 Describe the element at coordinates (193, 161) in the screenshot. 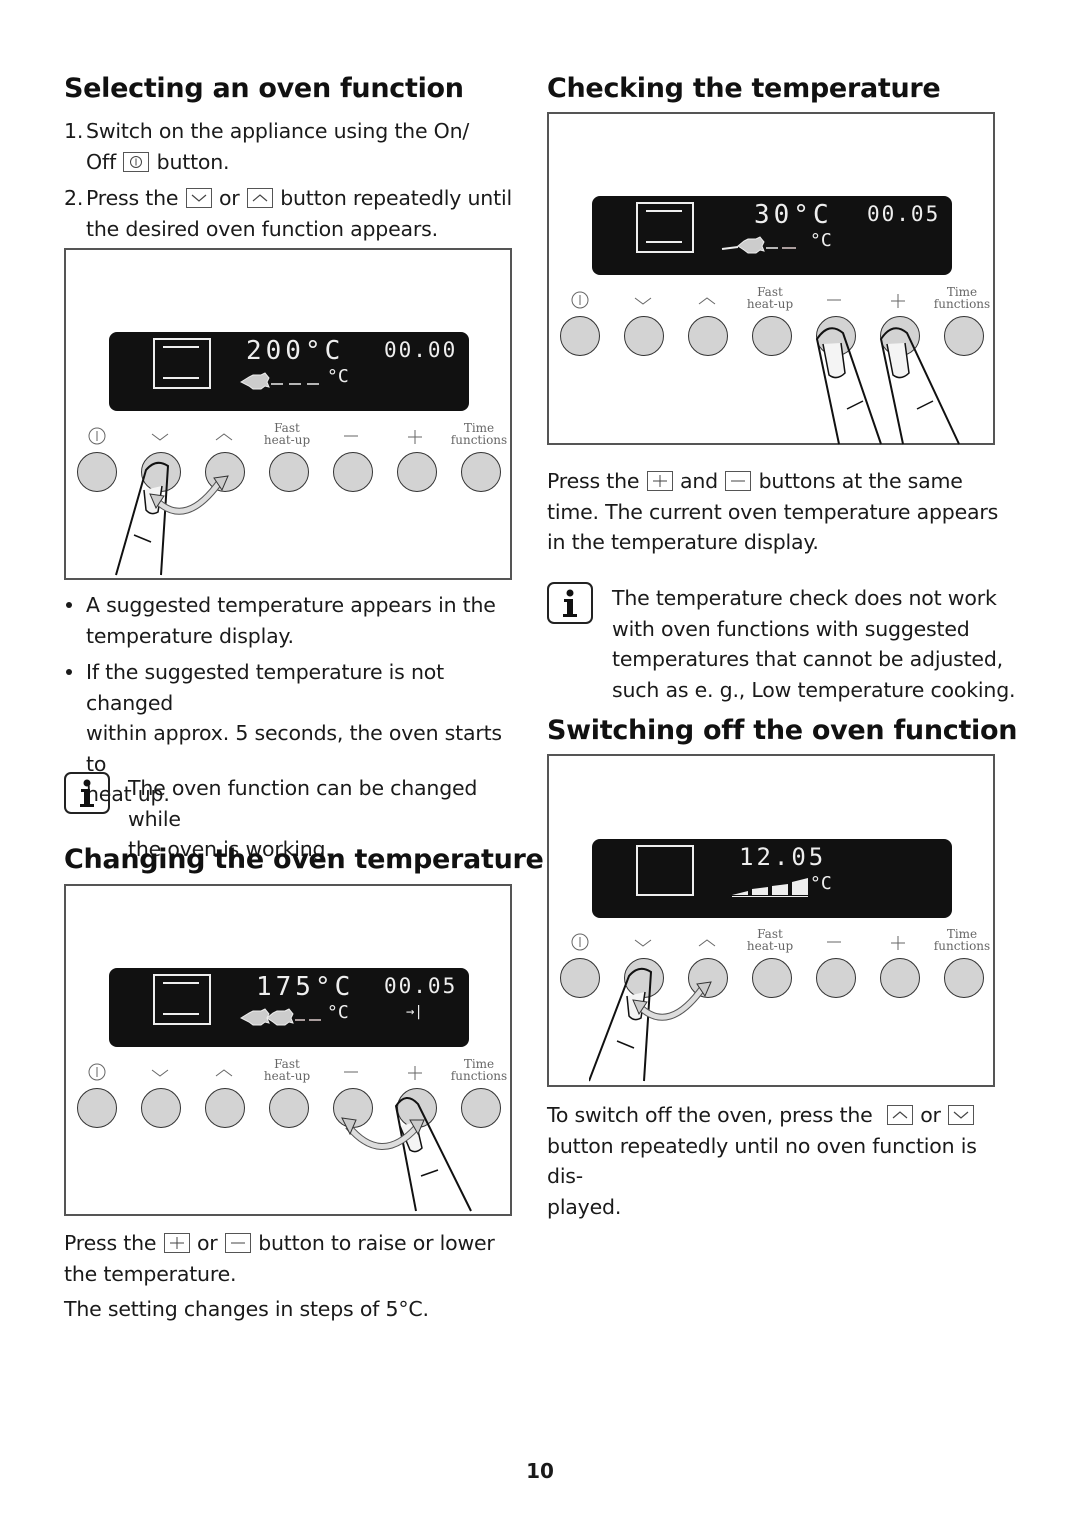

I see `step-text: button.` at that location.